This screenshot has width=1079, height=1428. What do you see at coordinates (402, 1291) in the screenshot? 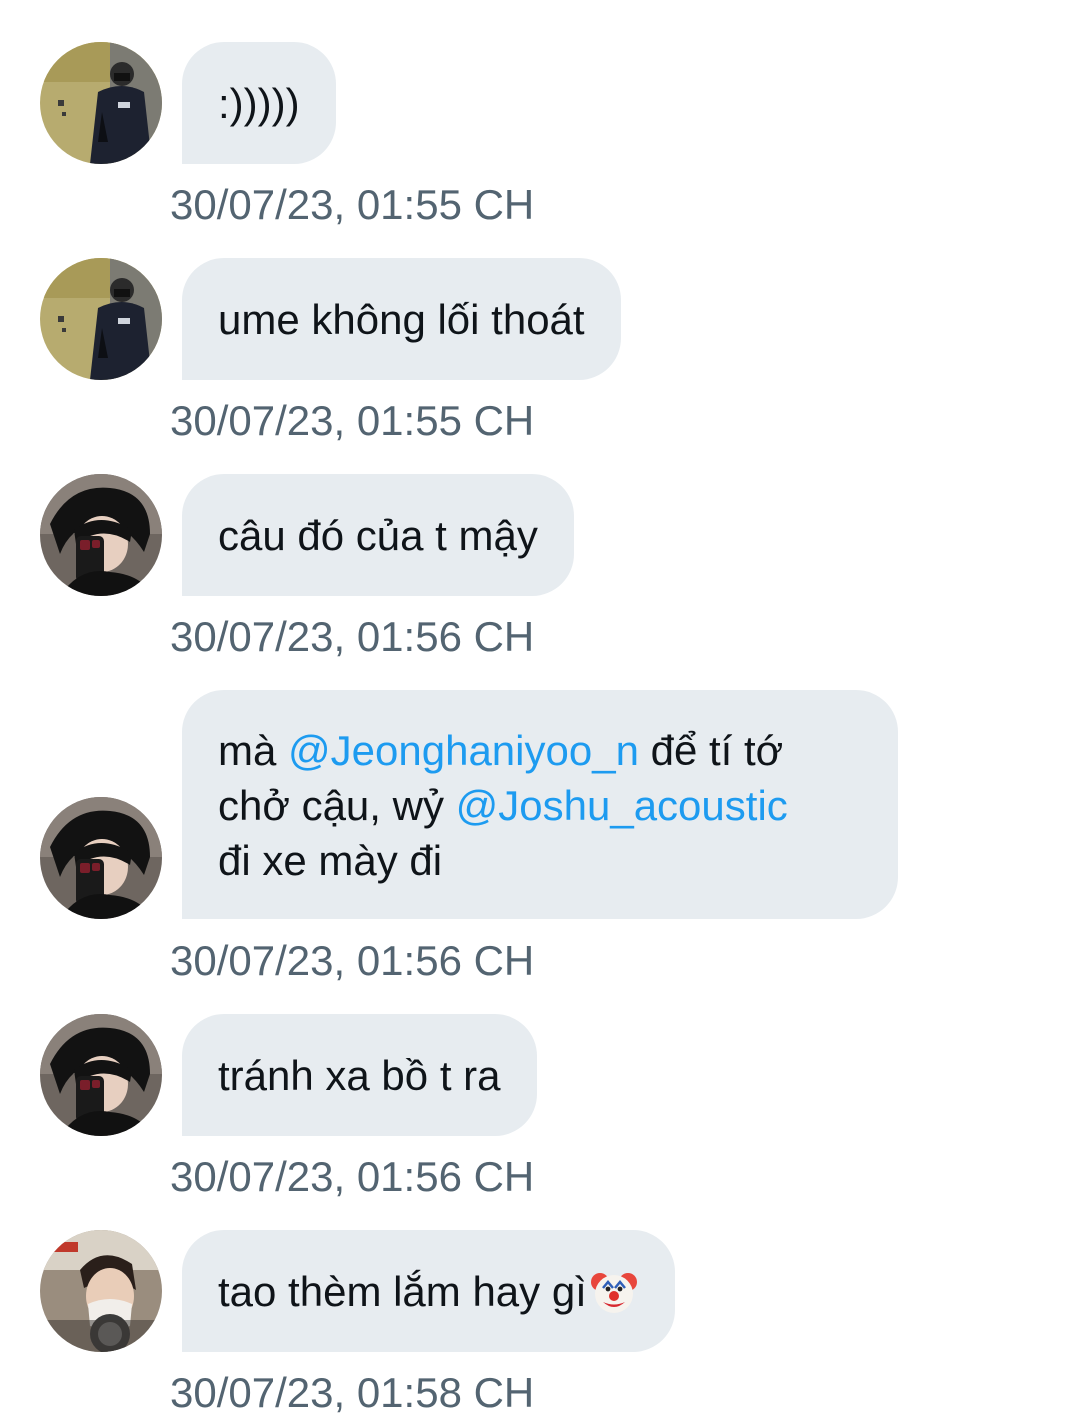
I see `message-text: tao thèm lắm hay gì` at bounding box center [402, 1291].